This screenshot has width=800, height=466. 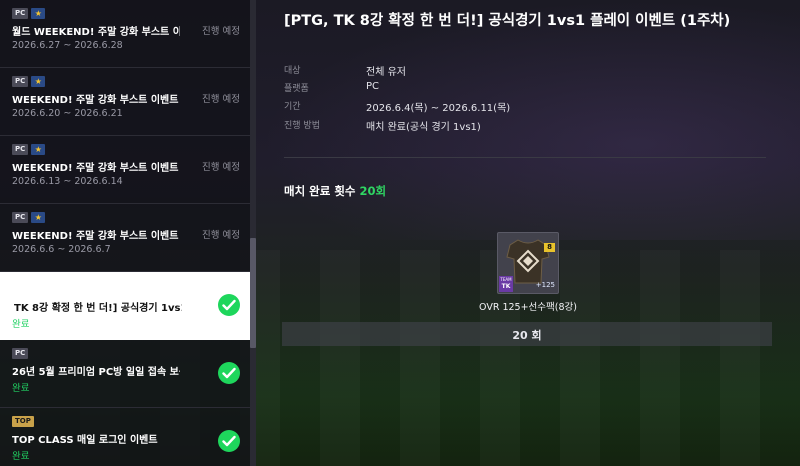 I want to click on event-title: 월드 WEEKEND! 주말 강화 부스트 이벤트 [, so click(x=96, y=32).